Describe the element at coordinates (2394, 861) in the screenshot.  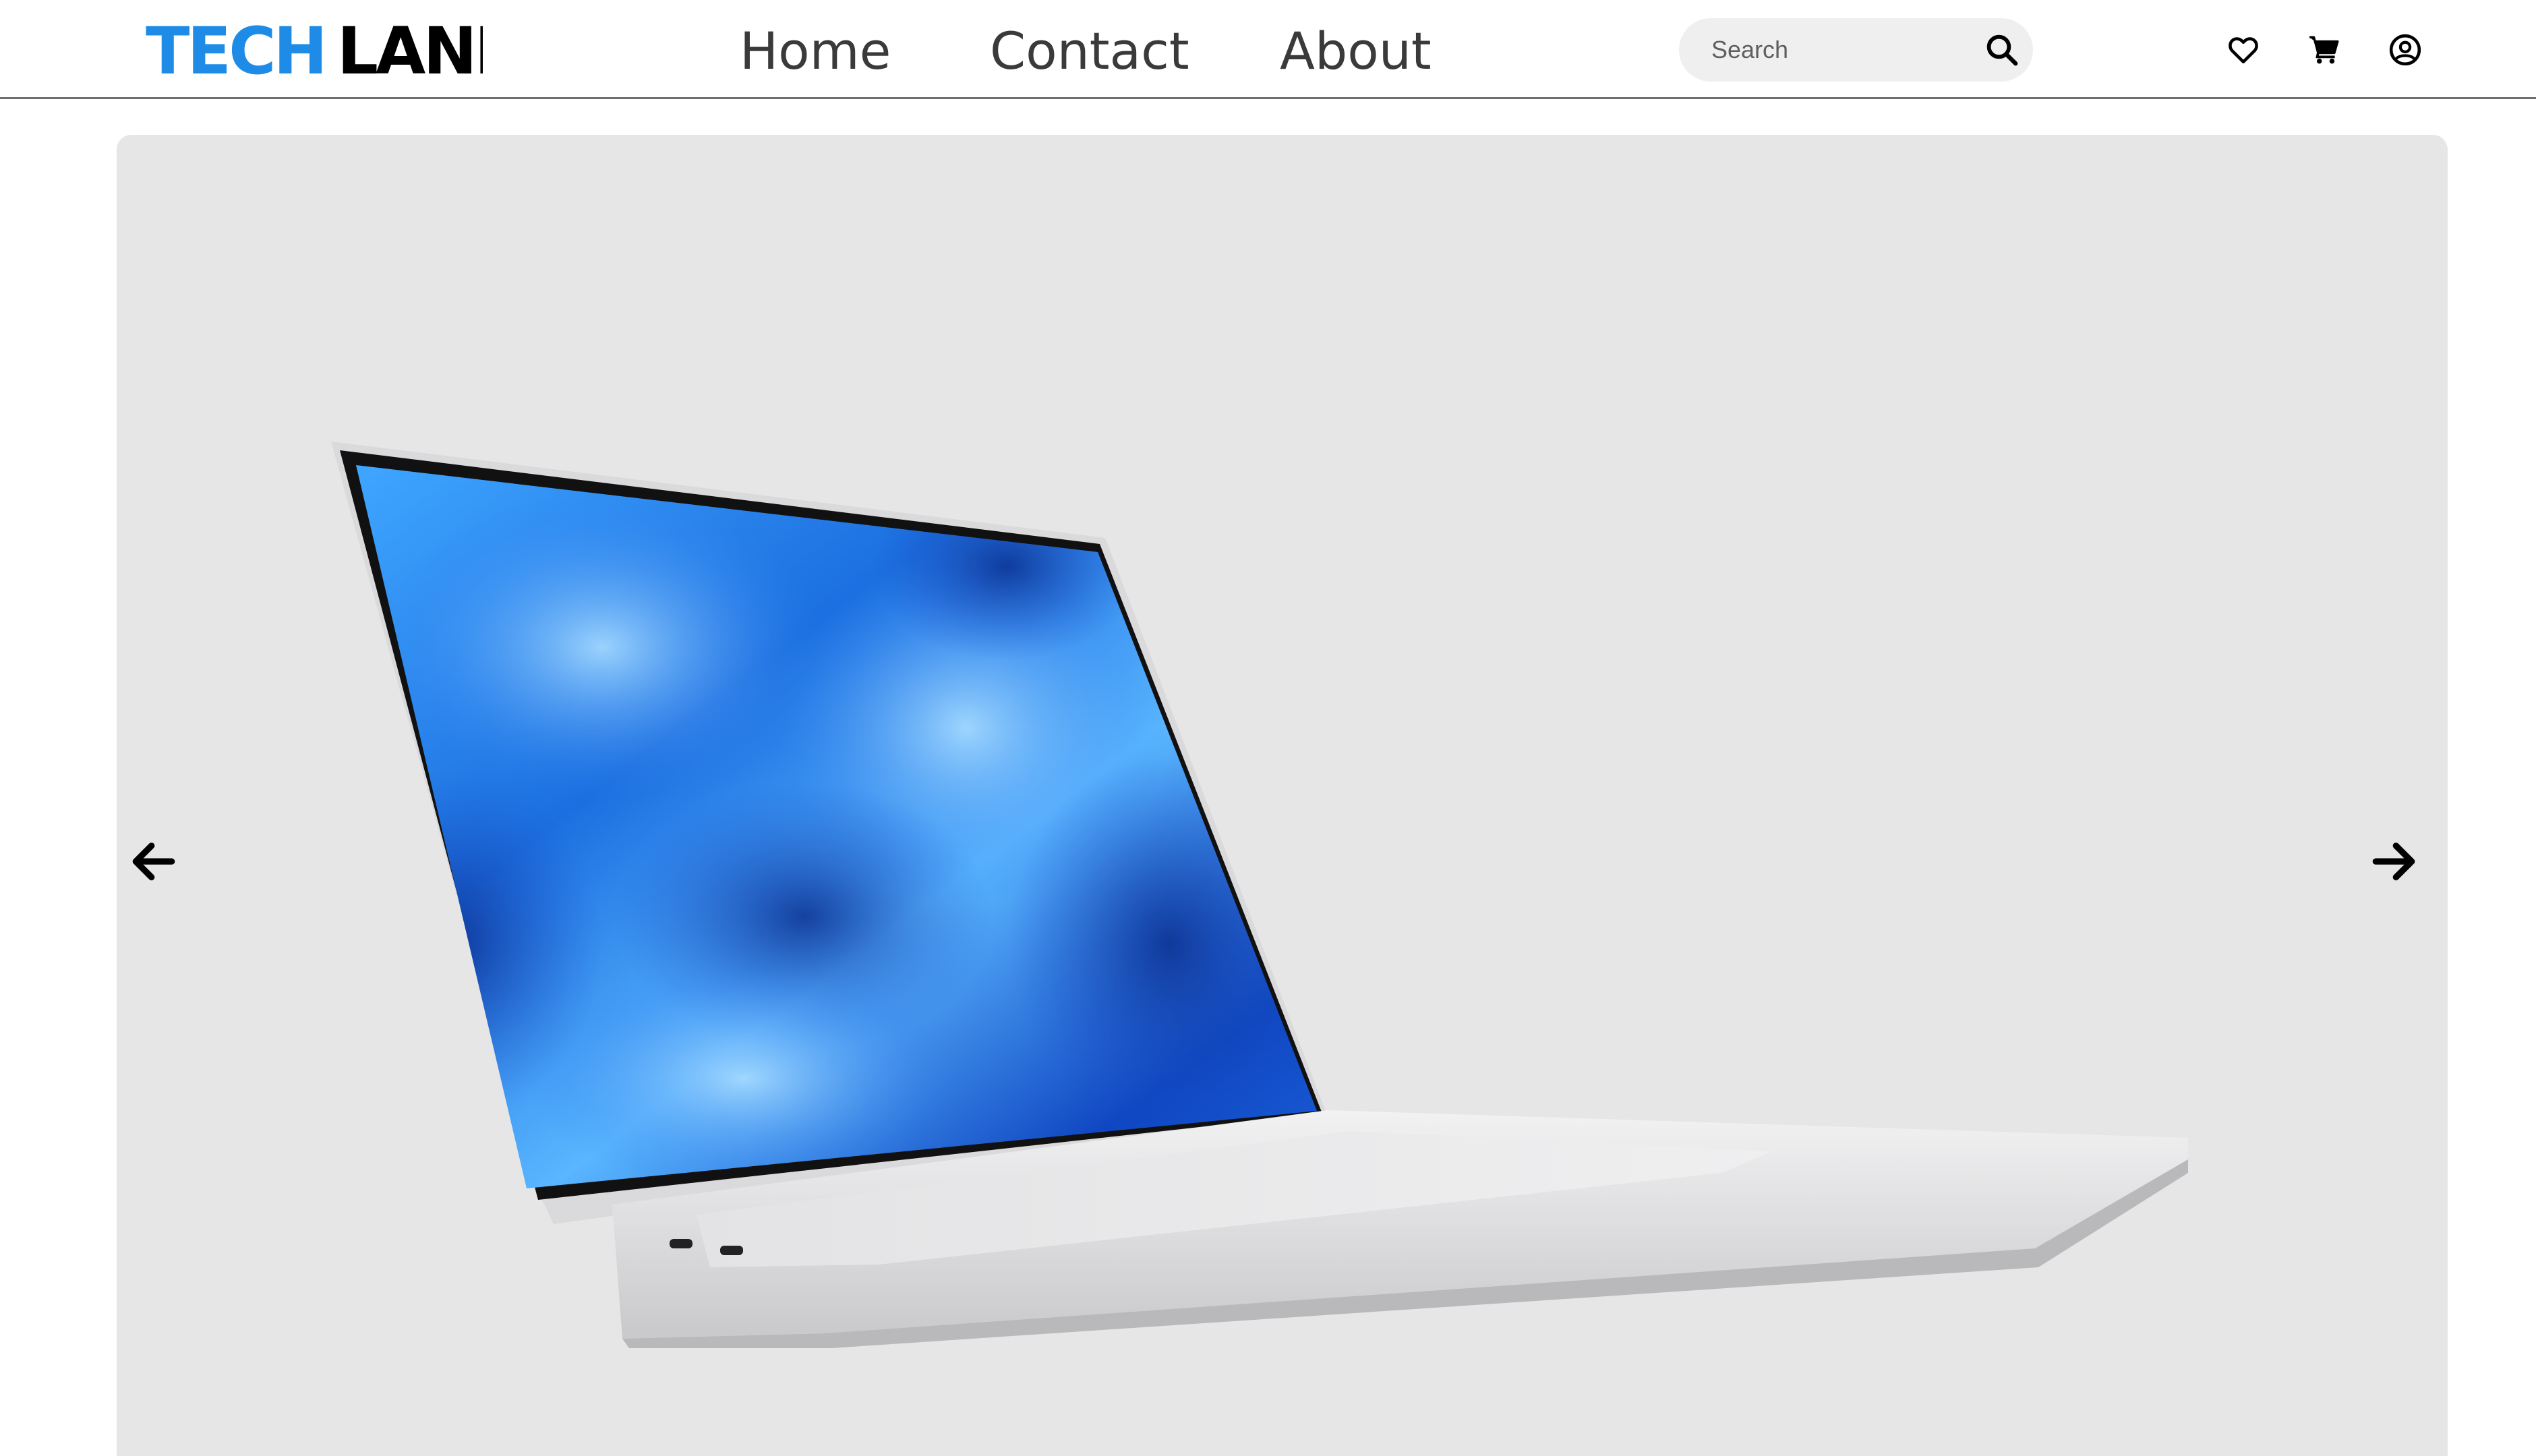
I see `arrow-right-icon` at that location.